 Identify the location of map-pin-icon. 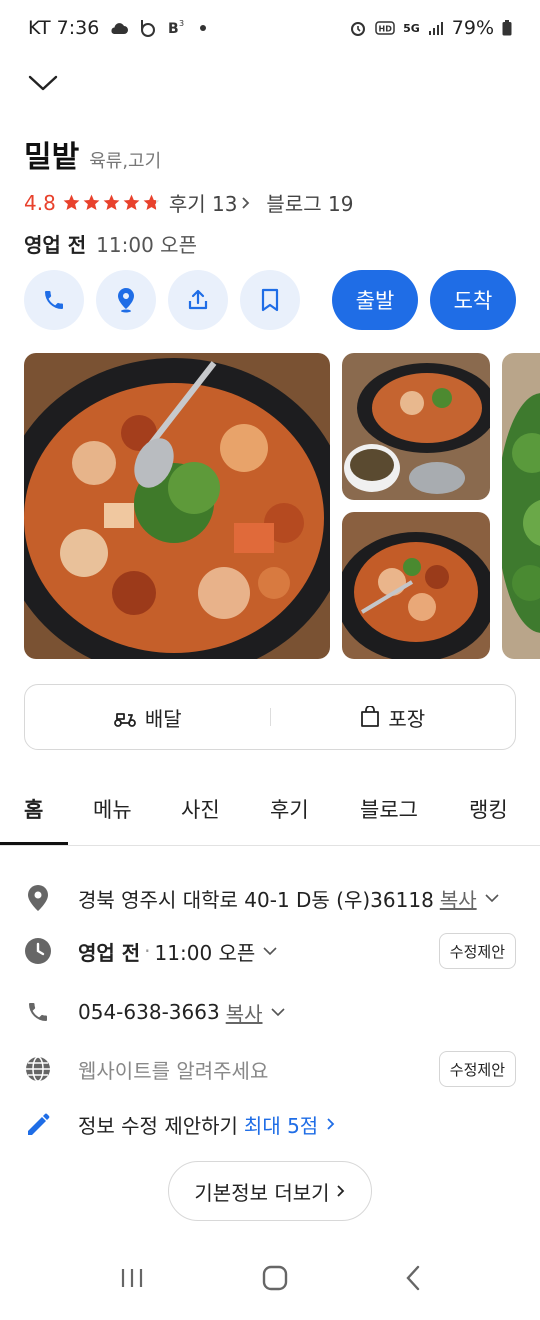
(126, 300).